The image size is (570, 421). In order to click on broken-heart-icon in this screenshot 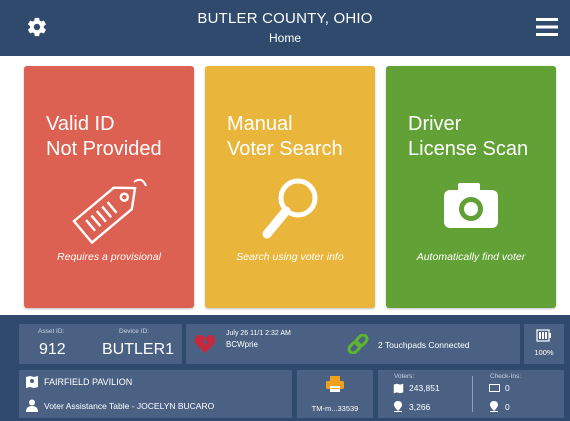, I will do `click(205, 344)`.